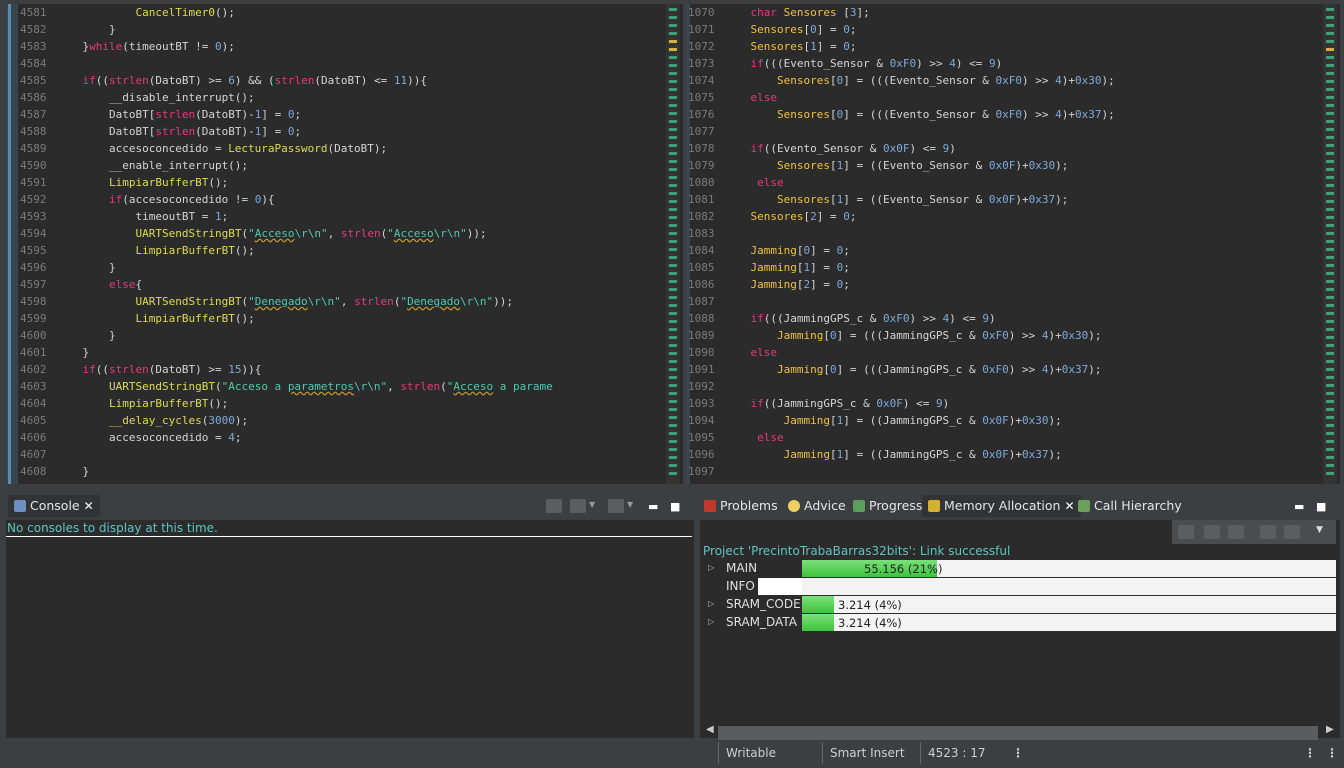  Describe the element at coordinates (998, 471) in the screenshot. I see `code-line: 1097` at that location.